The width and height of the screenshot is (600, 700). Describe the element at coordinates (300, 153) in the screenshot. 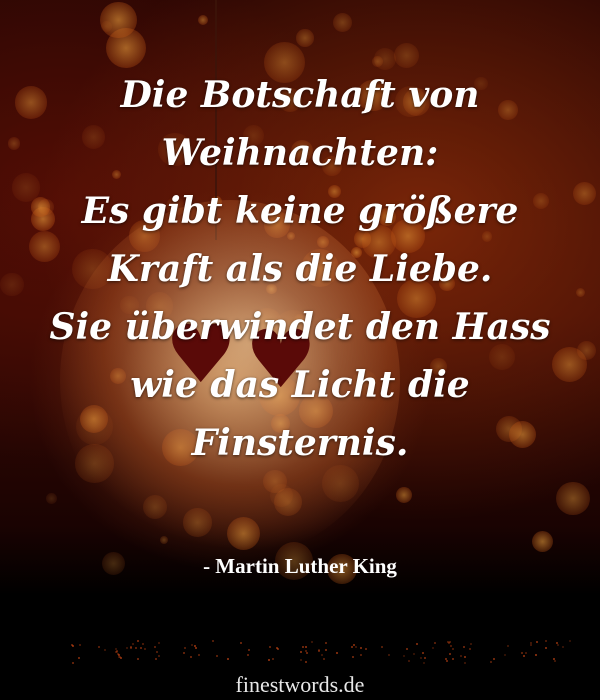

I see `quote-line: Weihnachten:` at that location.